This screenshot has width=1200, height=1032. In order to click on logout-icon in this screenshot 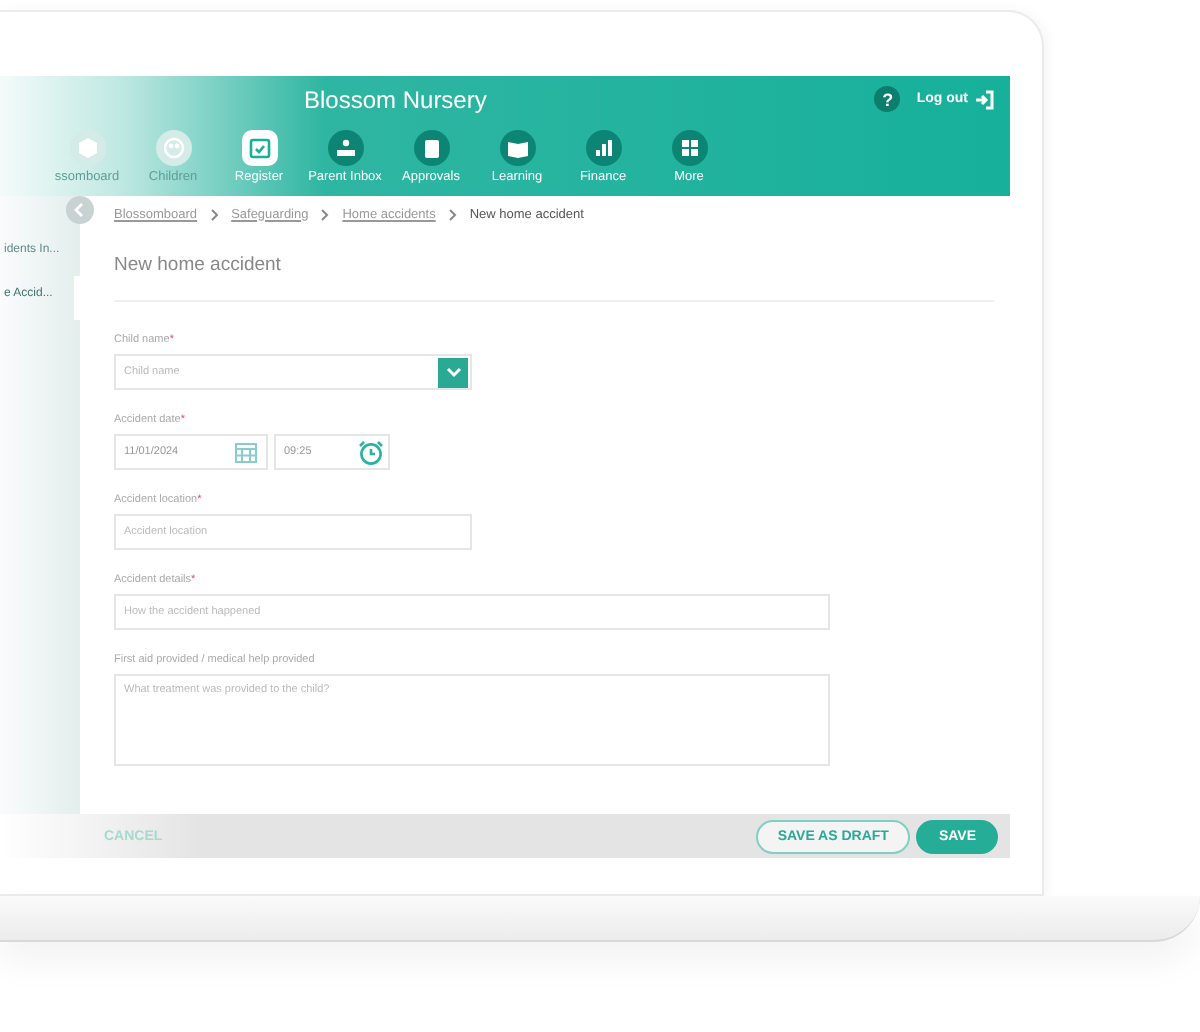, I will do `click(984, 99)`.